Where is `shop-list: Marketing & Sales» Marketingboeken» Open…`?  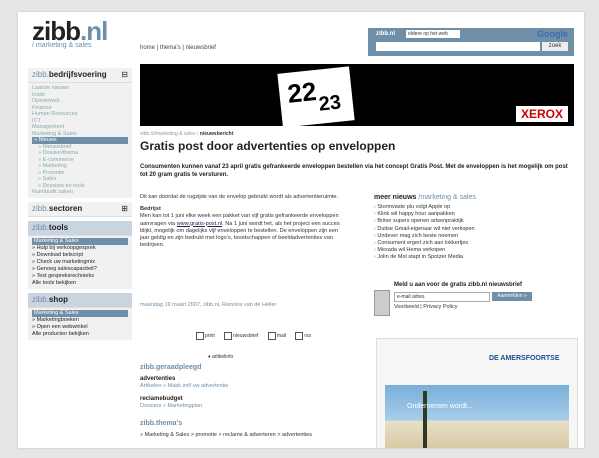 shop-list: Marketing & Sales» Marketingboeken» Open… is located at coordinates (80, 324).